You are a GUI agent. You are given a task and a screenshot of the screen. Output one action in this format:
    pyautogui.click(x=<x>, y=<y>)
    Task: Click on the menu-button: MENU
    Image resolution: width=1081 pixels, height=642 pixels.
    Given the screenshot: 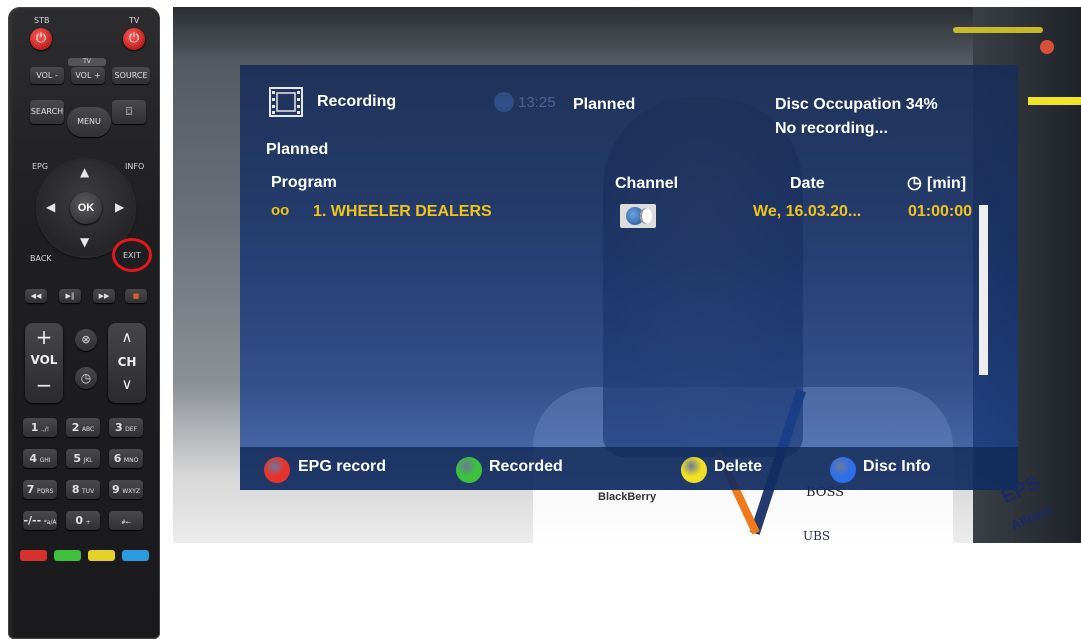 What is the action you would take?
    pyautogui.click(x=89, y=122)
    